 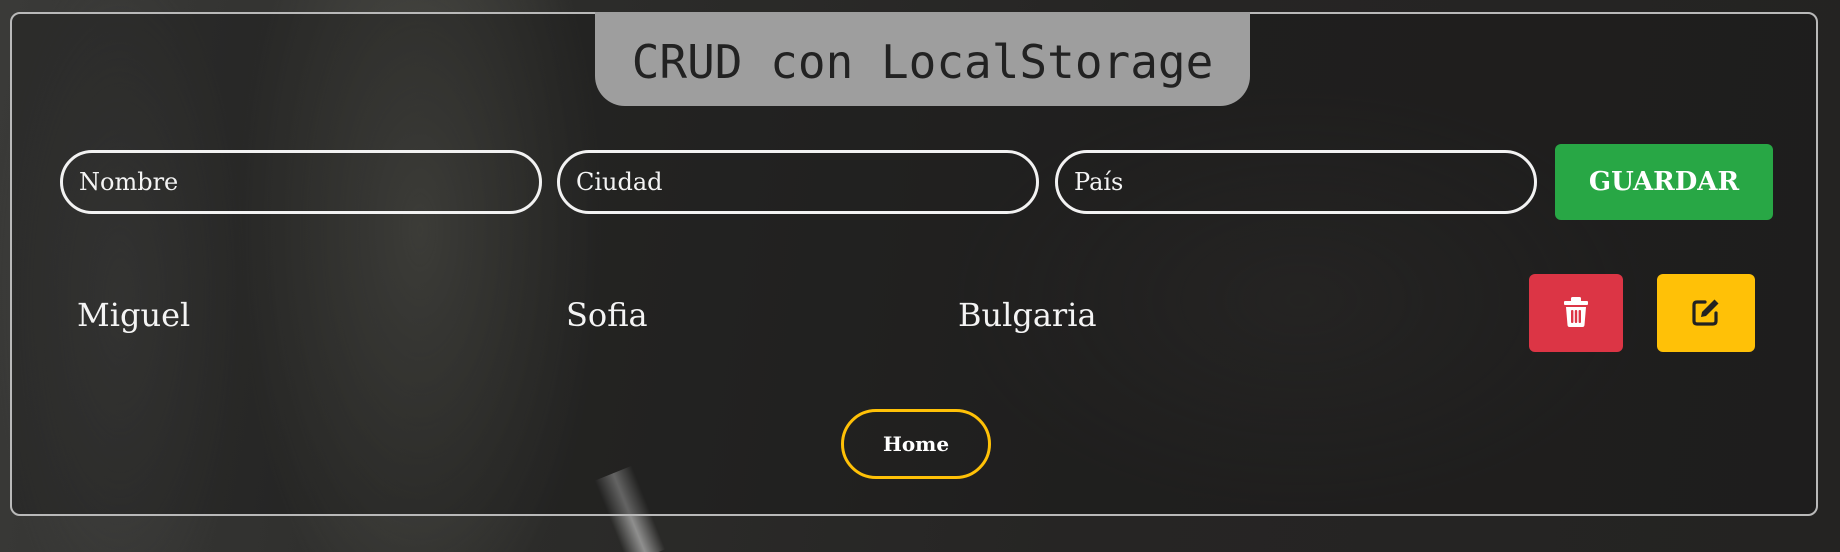 I want to click on save-button: GUARDAR, so click(x=1664, y=182).